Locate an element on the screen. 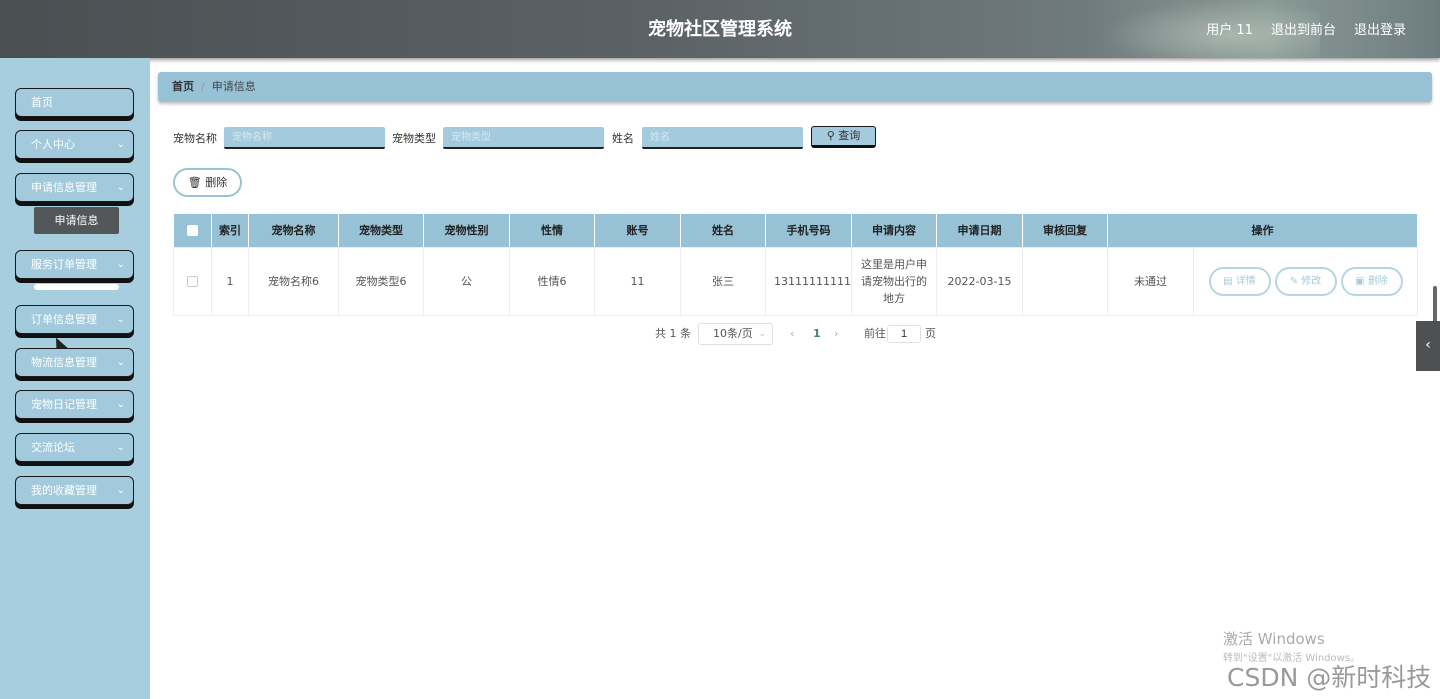 The height and width of the screenshot is (699, 1440). column-header: 宠物性别 is located at coordinates (466, 230).